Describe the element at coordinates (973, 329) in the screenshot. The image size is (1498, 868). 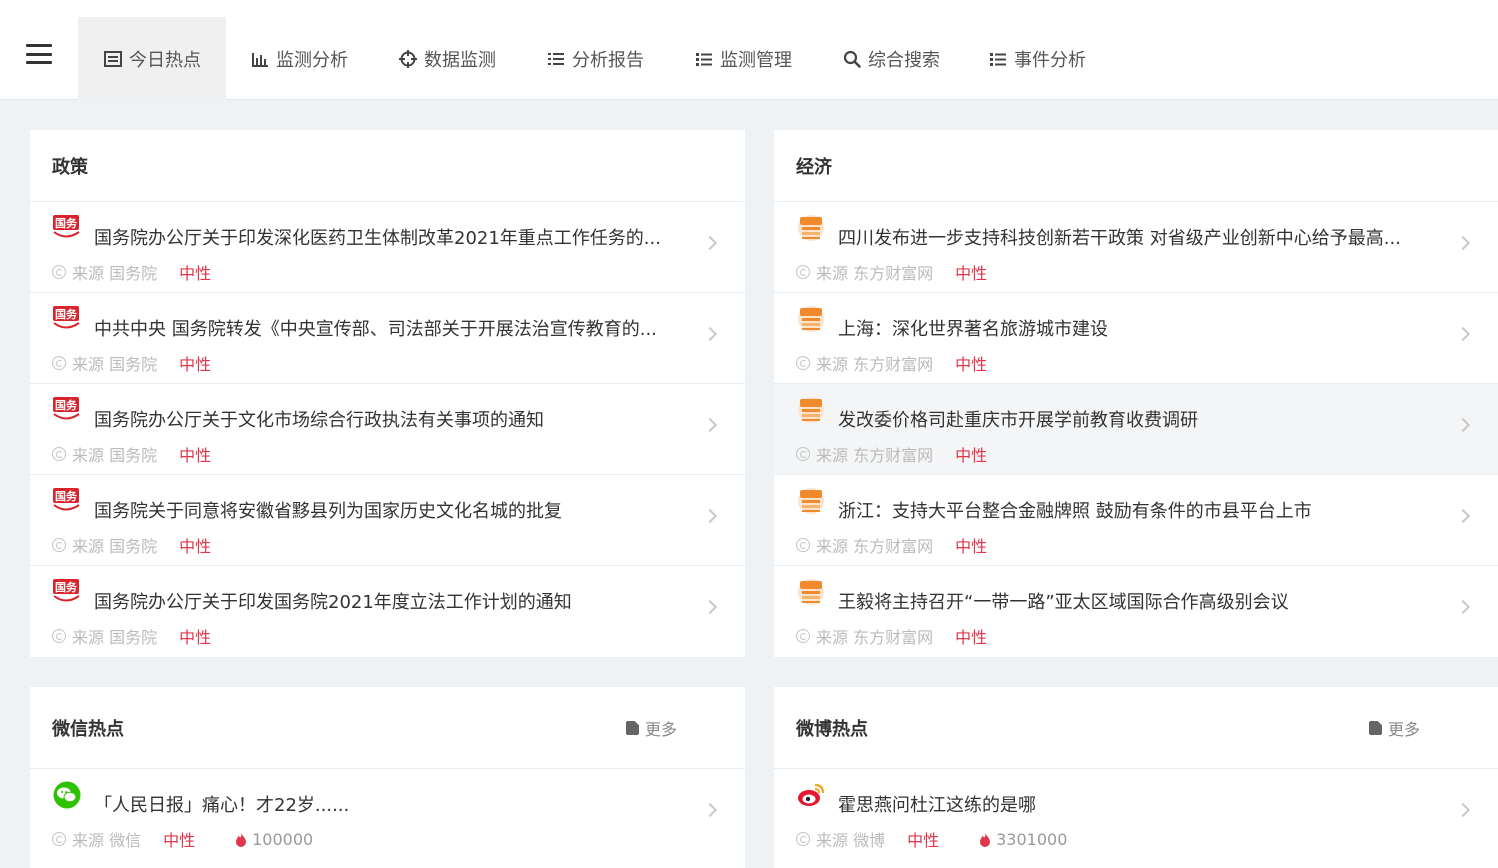
I see `item-title: 上海：深化世界著名旅游城市建设` at that location.